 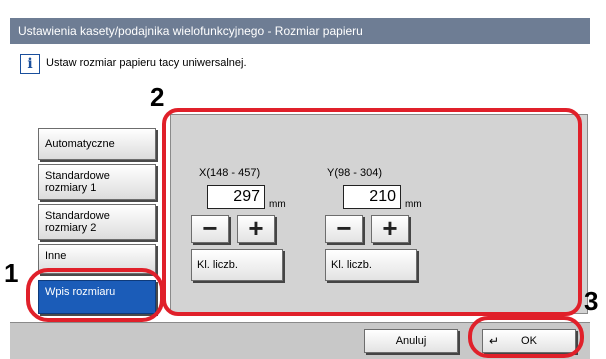 What do you see at coordinates (230, 173) in the screenshot?
I see `x-range-label: X(148 - 457)` at bounding box center [230, 173].